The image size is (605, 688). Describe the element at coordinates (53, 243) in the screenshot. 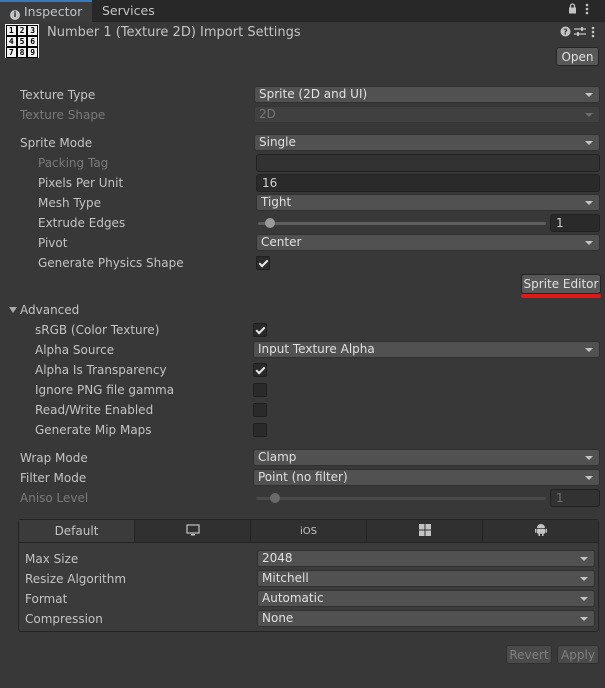

I see `pivot-label: Pivot` at that location.